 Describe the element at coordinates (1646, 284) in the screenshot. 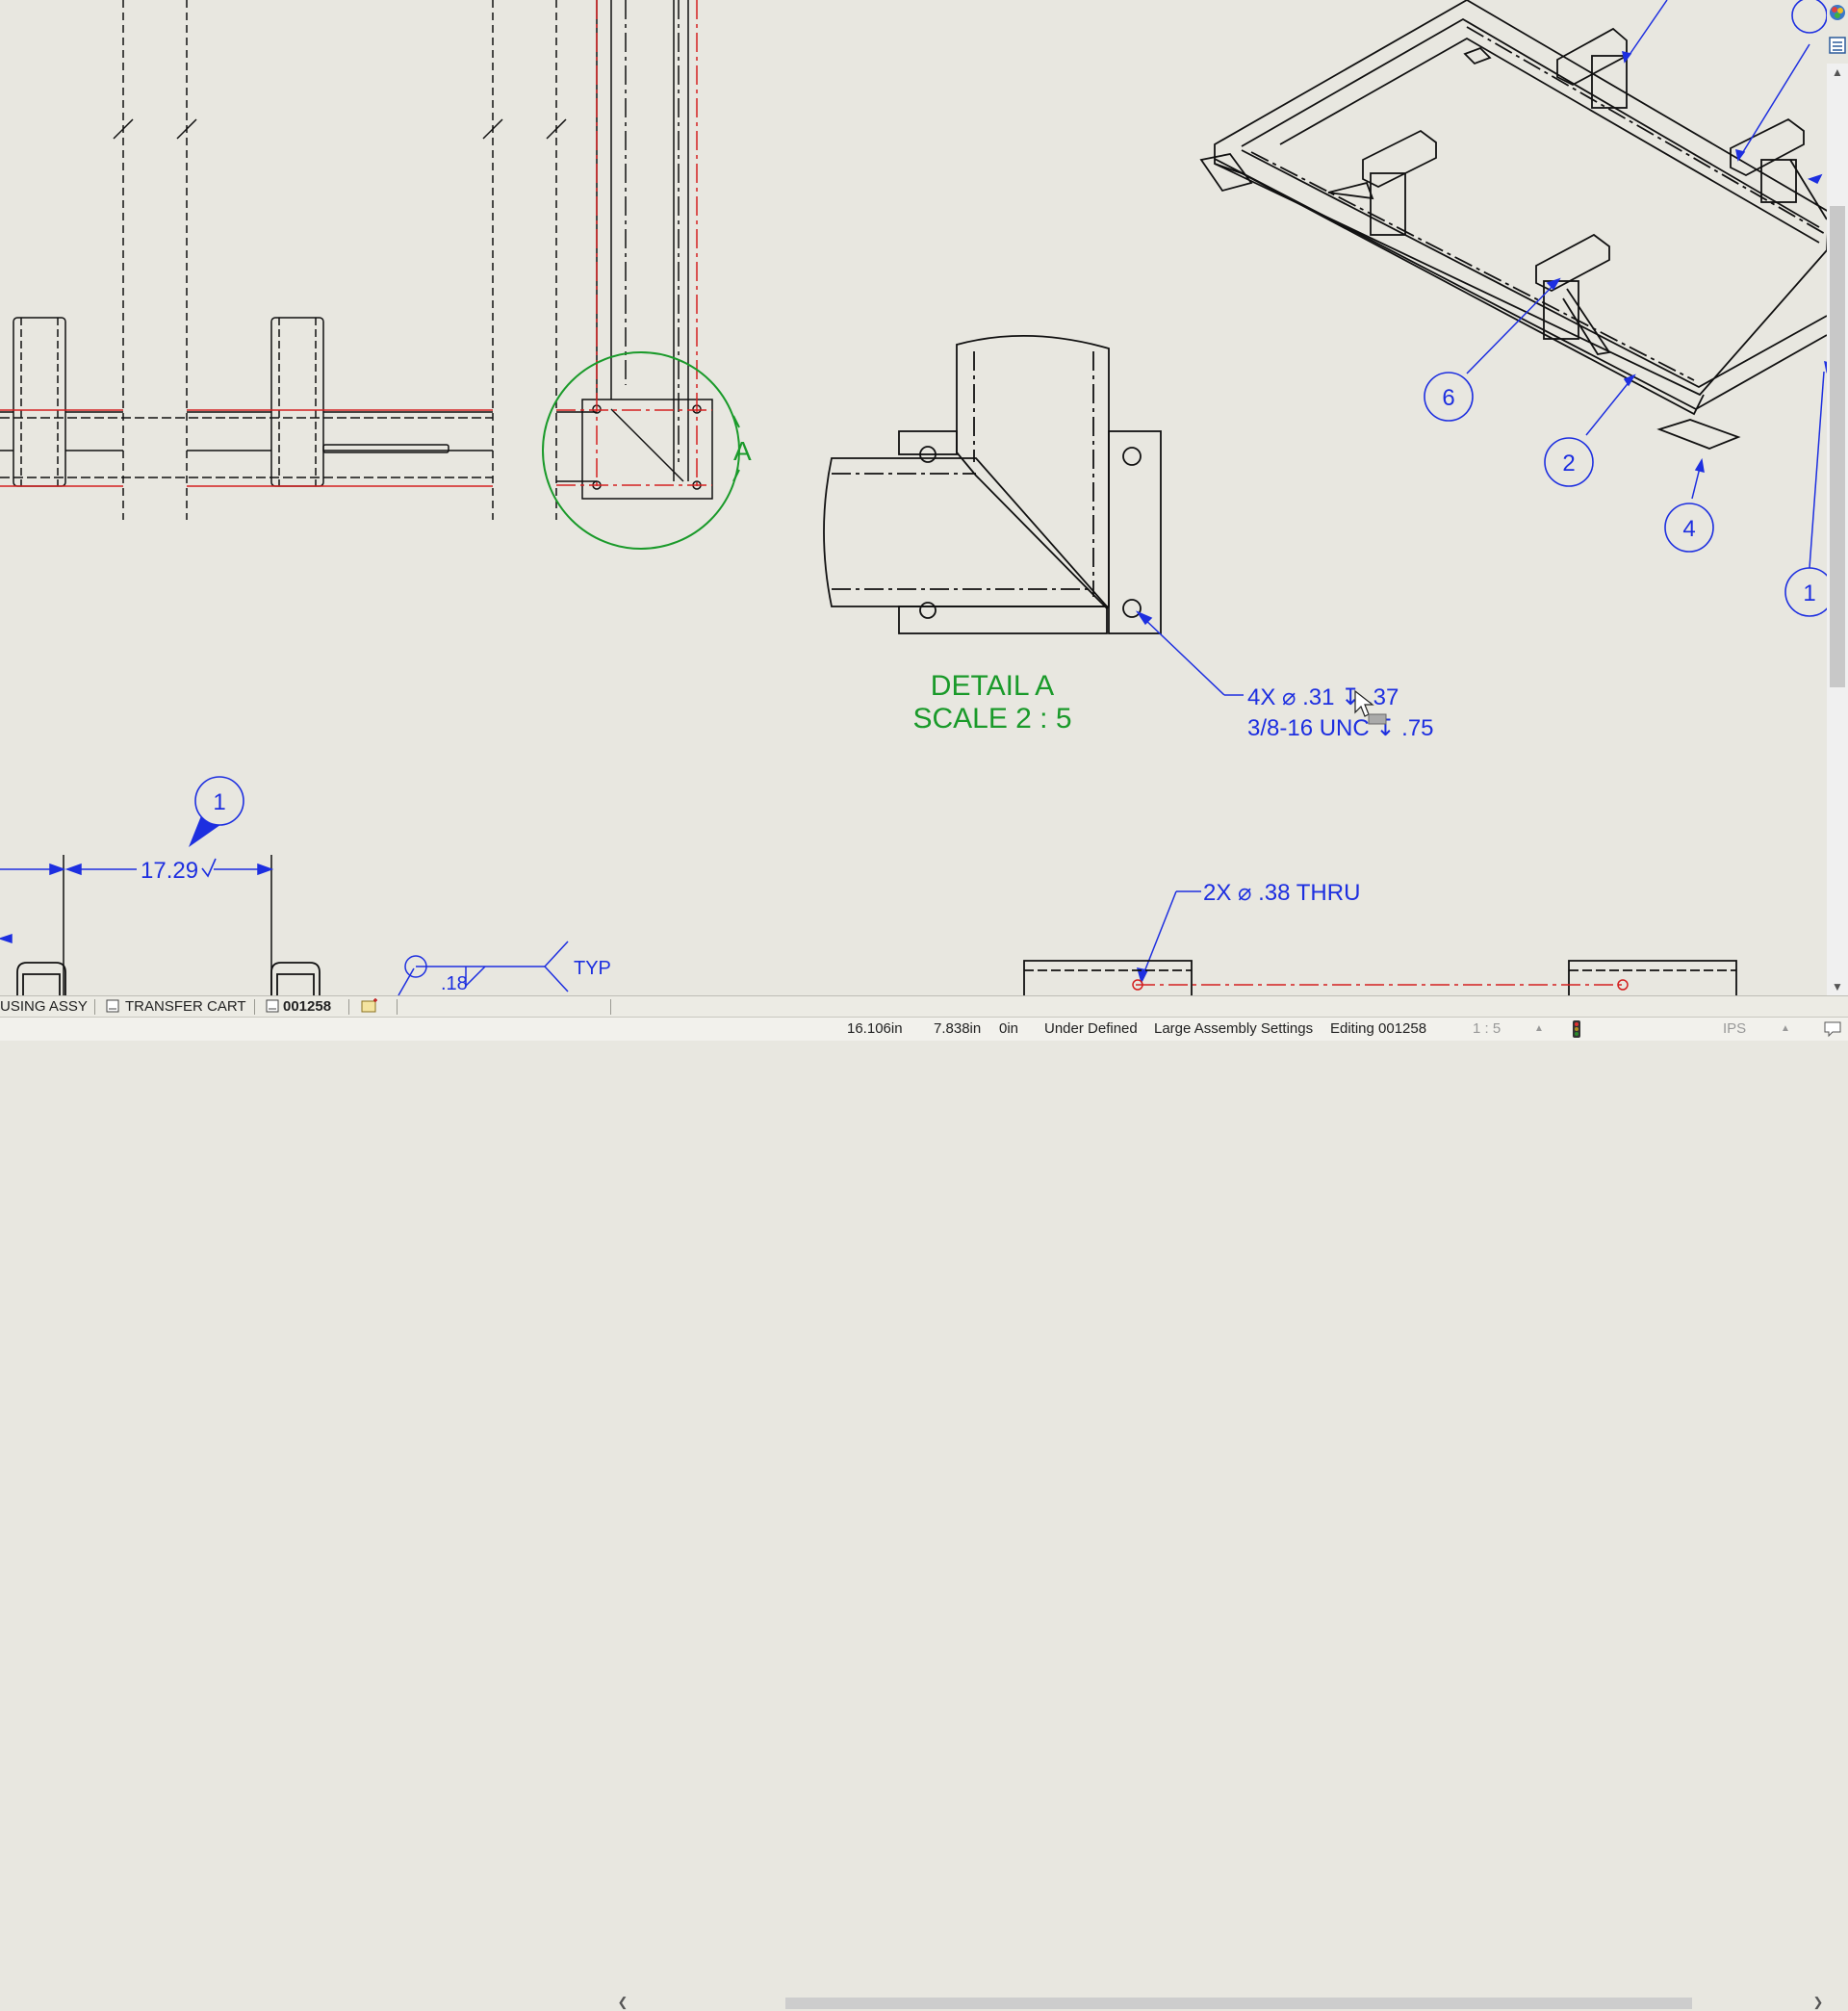

I see `balloon-leaders` at that location.